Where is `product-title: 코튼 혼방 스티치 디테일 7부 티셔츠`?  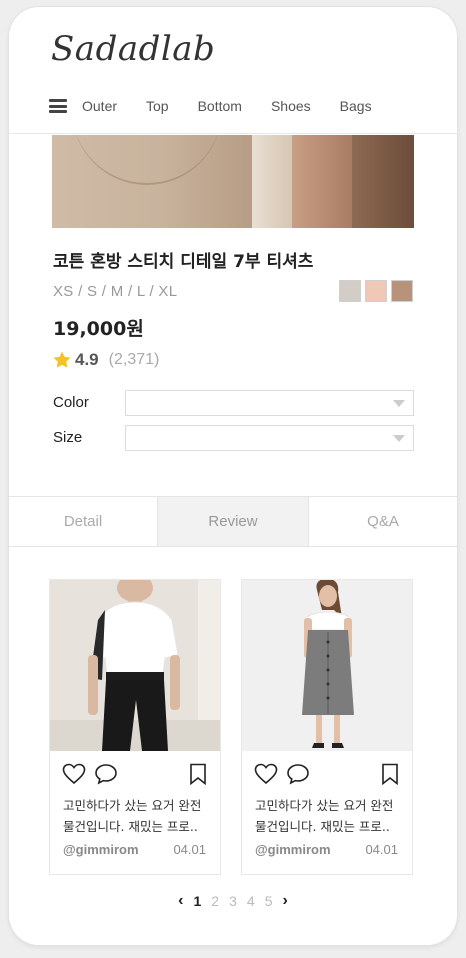
product-title: 코튼 혼방 스티치 디테일 7부 티셔츠 is located at coordinates (183, 262).